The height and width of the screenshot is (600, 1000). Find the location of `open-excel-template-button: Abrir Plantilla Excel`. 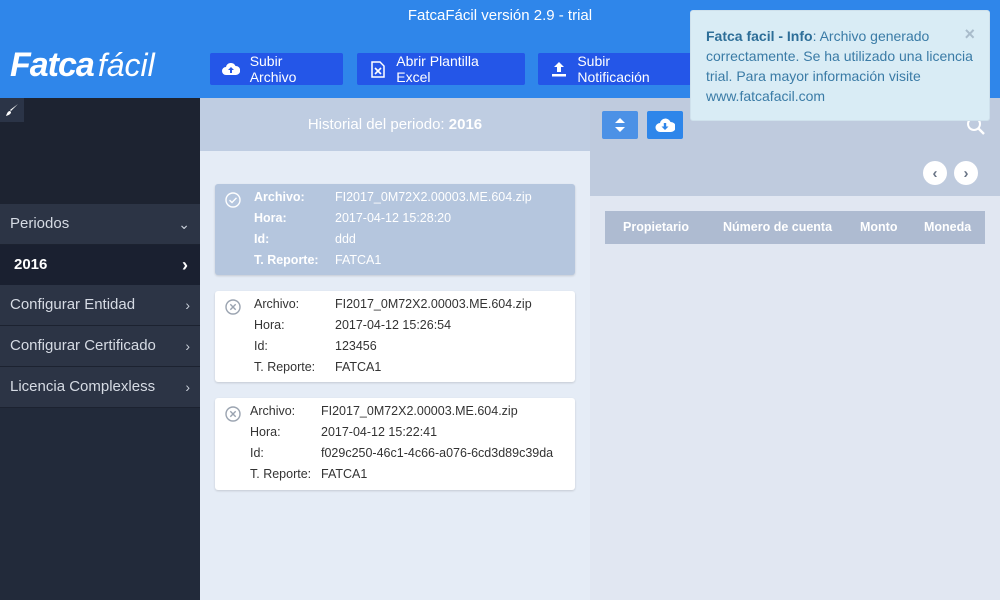

open-excel-template-button: Abrir Plantilla Excel is located at coordinates (441, 69).